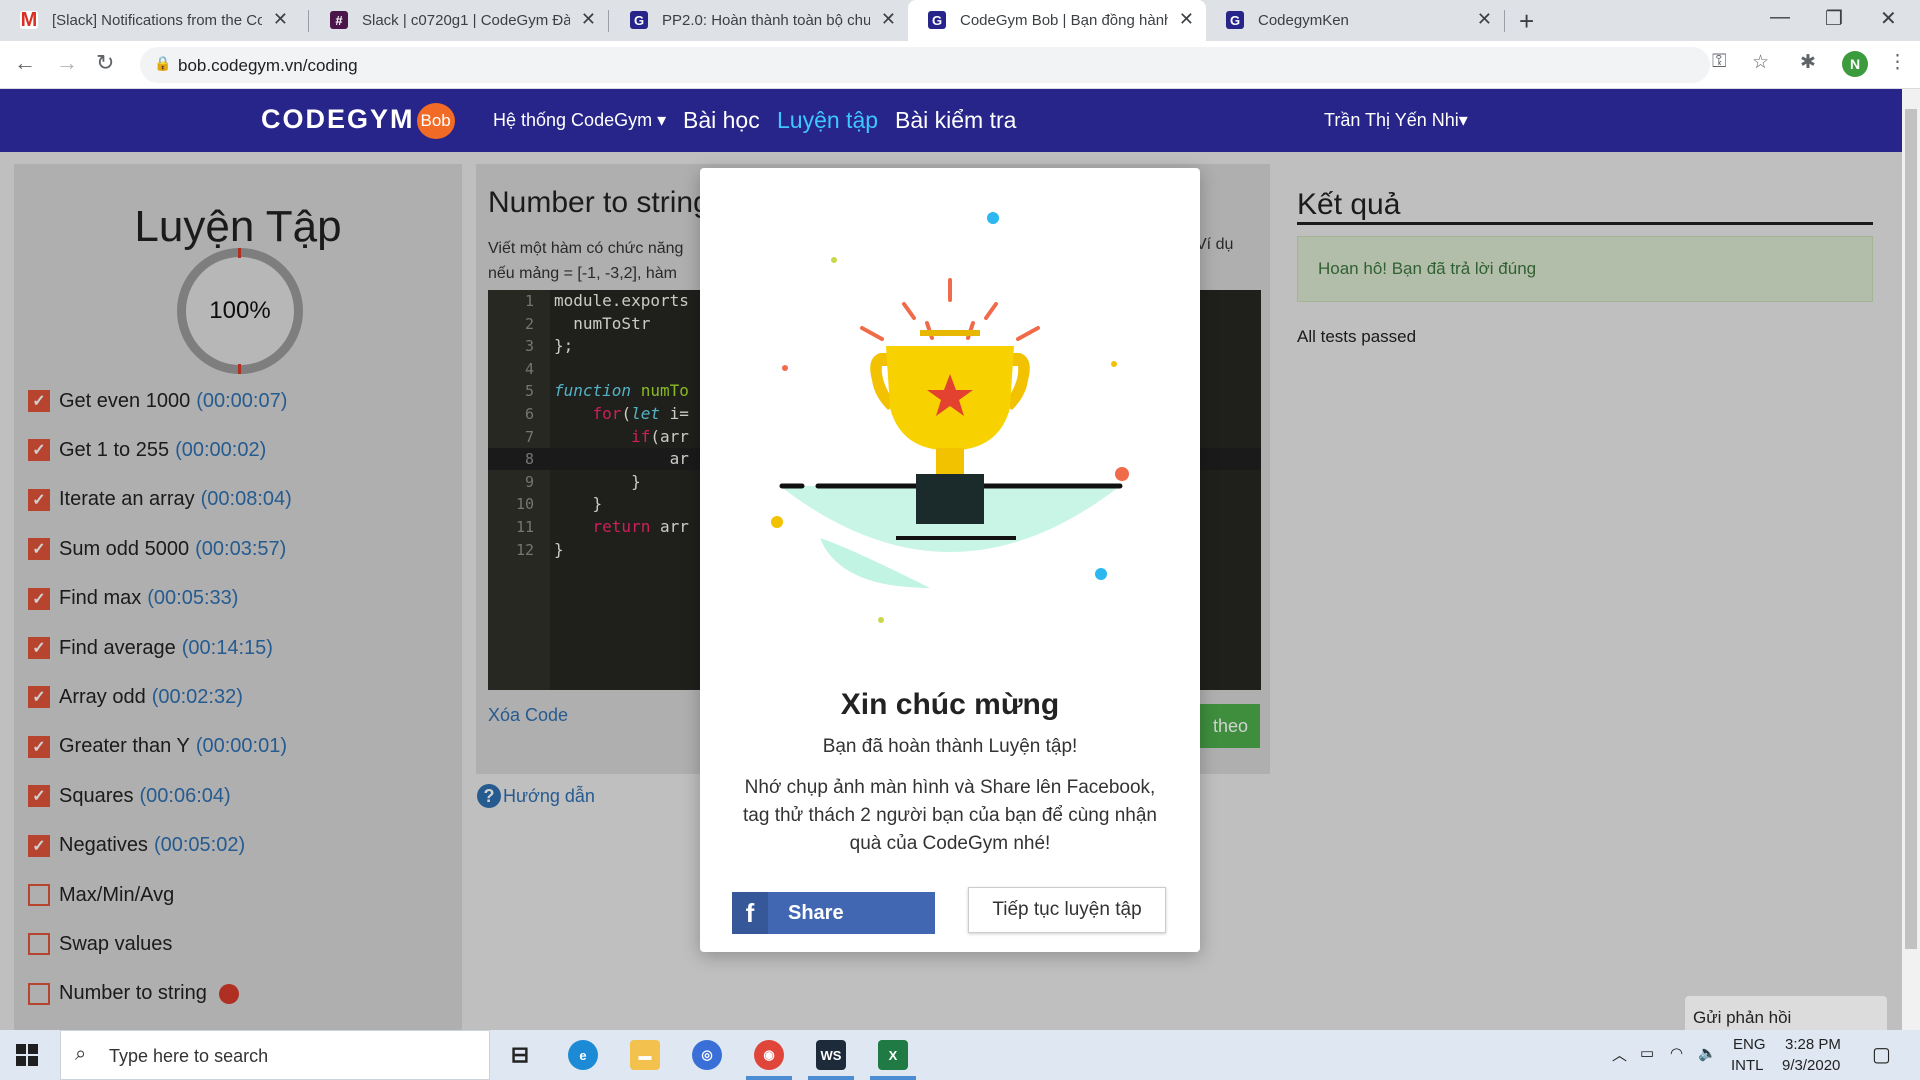  Describe the element at coordinates (466, 20) in the screenshot. I see `tab-title: Slack | c0720g1 | CodeGym Đà N` at that location.